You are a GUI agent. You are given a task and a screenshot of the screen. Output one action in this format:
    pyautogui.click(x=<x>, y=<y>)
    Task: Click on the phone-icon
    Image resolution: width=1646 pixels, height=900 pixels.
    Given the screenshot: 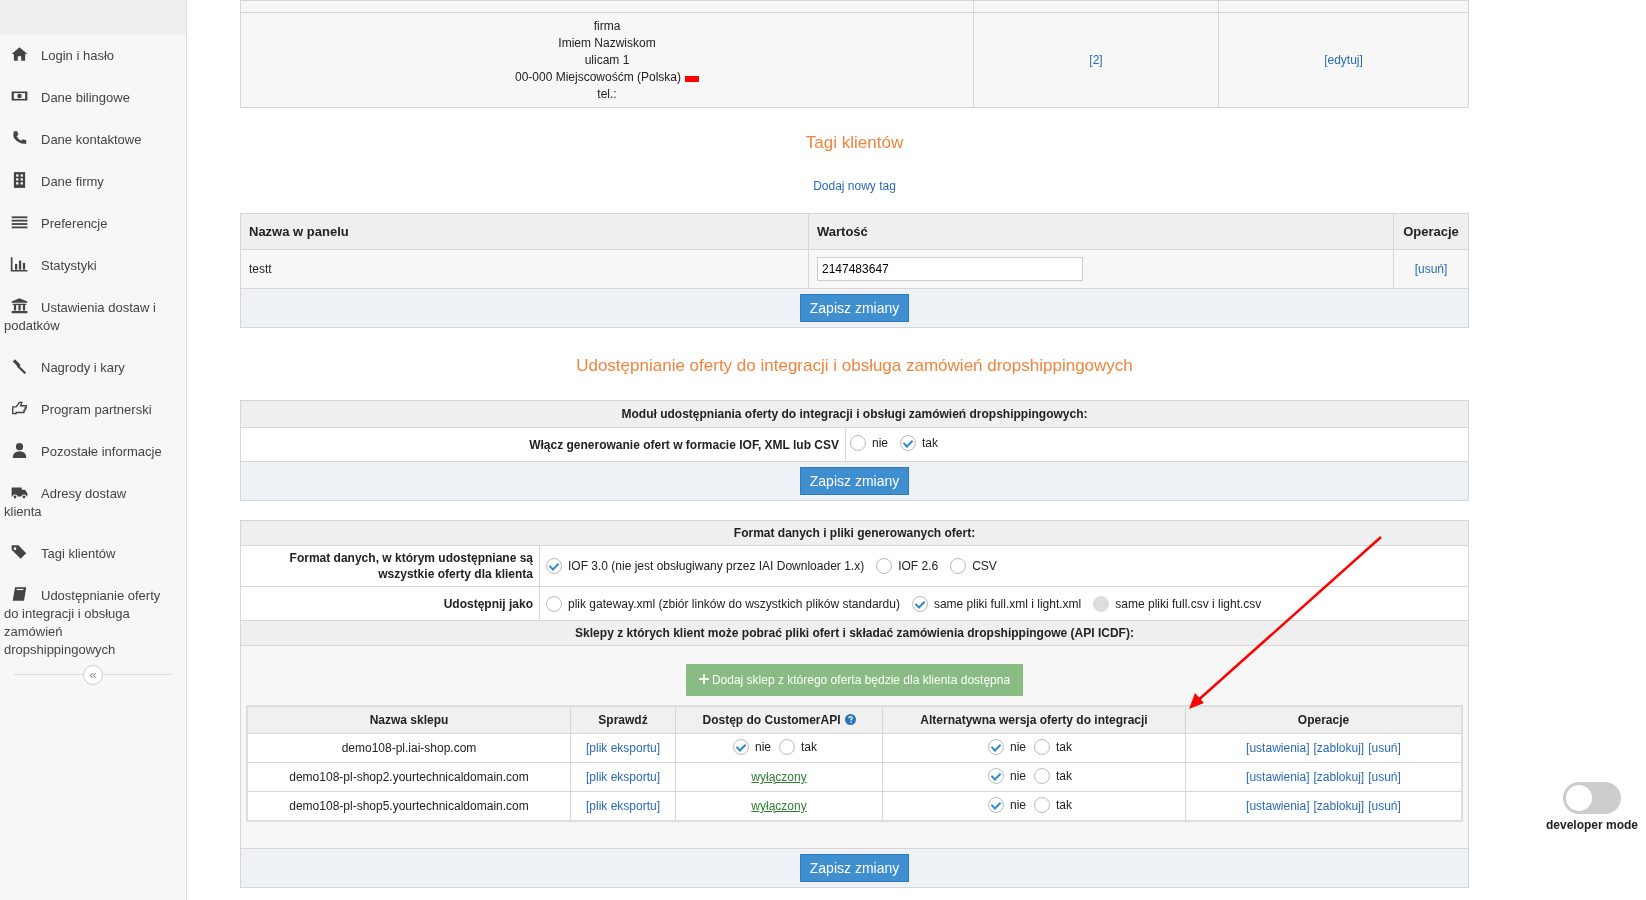 What is the action you would take?
    pyautogui.click(x=19, y=138)
    